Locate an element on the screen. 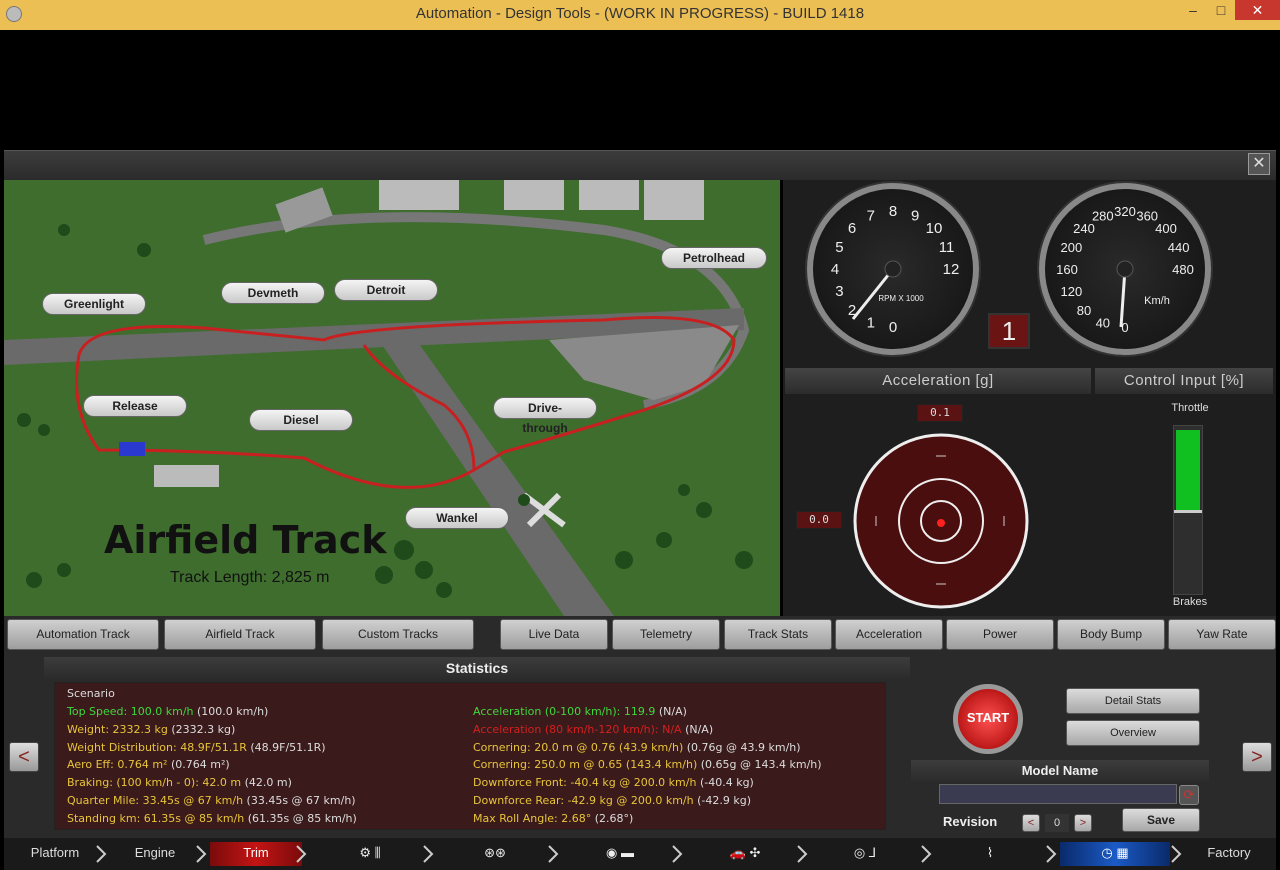 This screenshot has width=1280, height=870. tab-yaw-rate: Yaw Rate is located at coordinates (1222, 634).